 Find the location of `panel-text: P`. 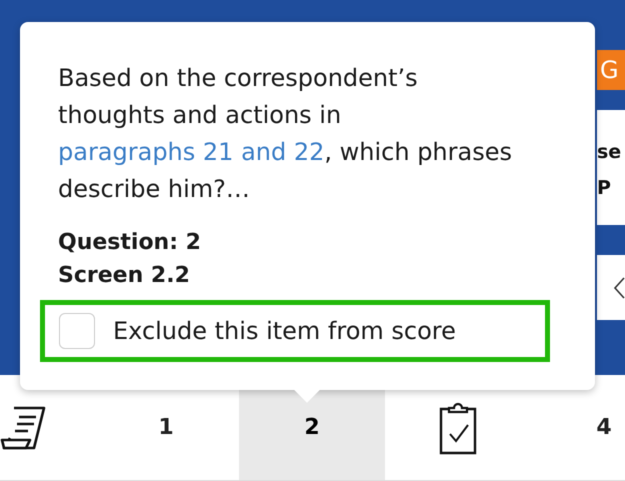

panel-text: P is located at coordinates (604, 188).